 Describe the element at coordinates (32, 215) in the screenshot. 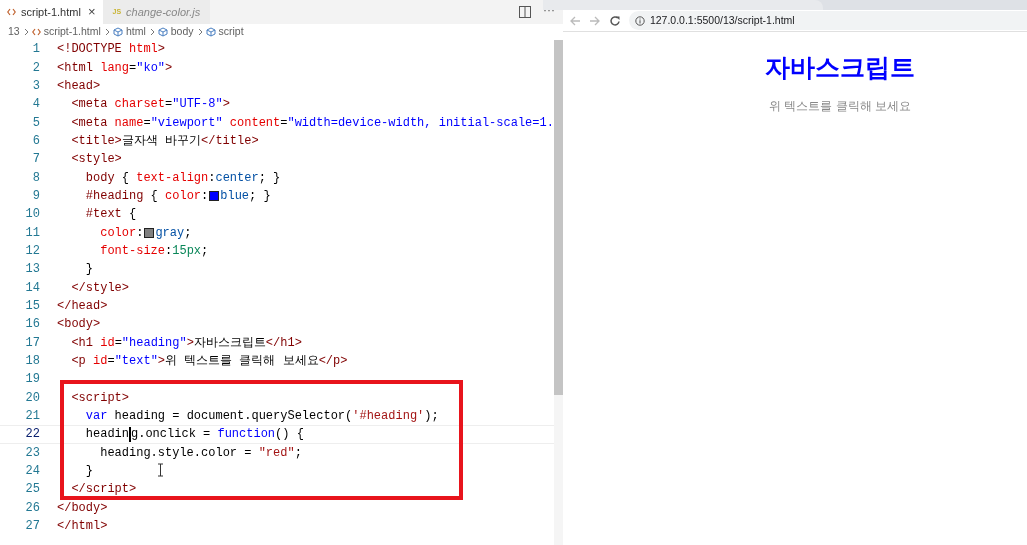

I see `line-number: 10` at that location.